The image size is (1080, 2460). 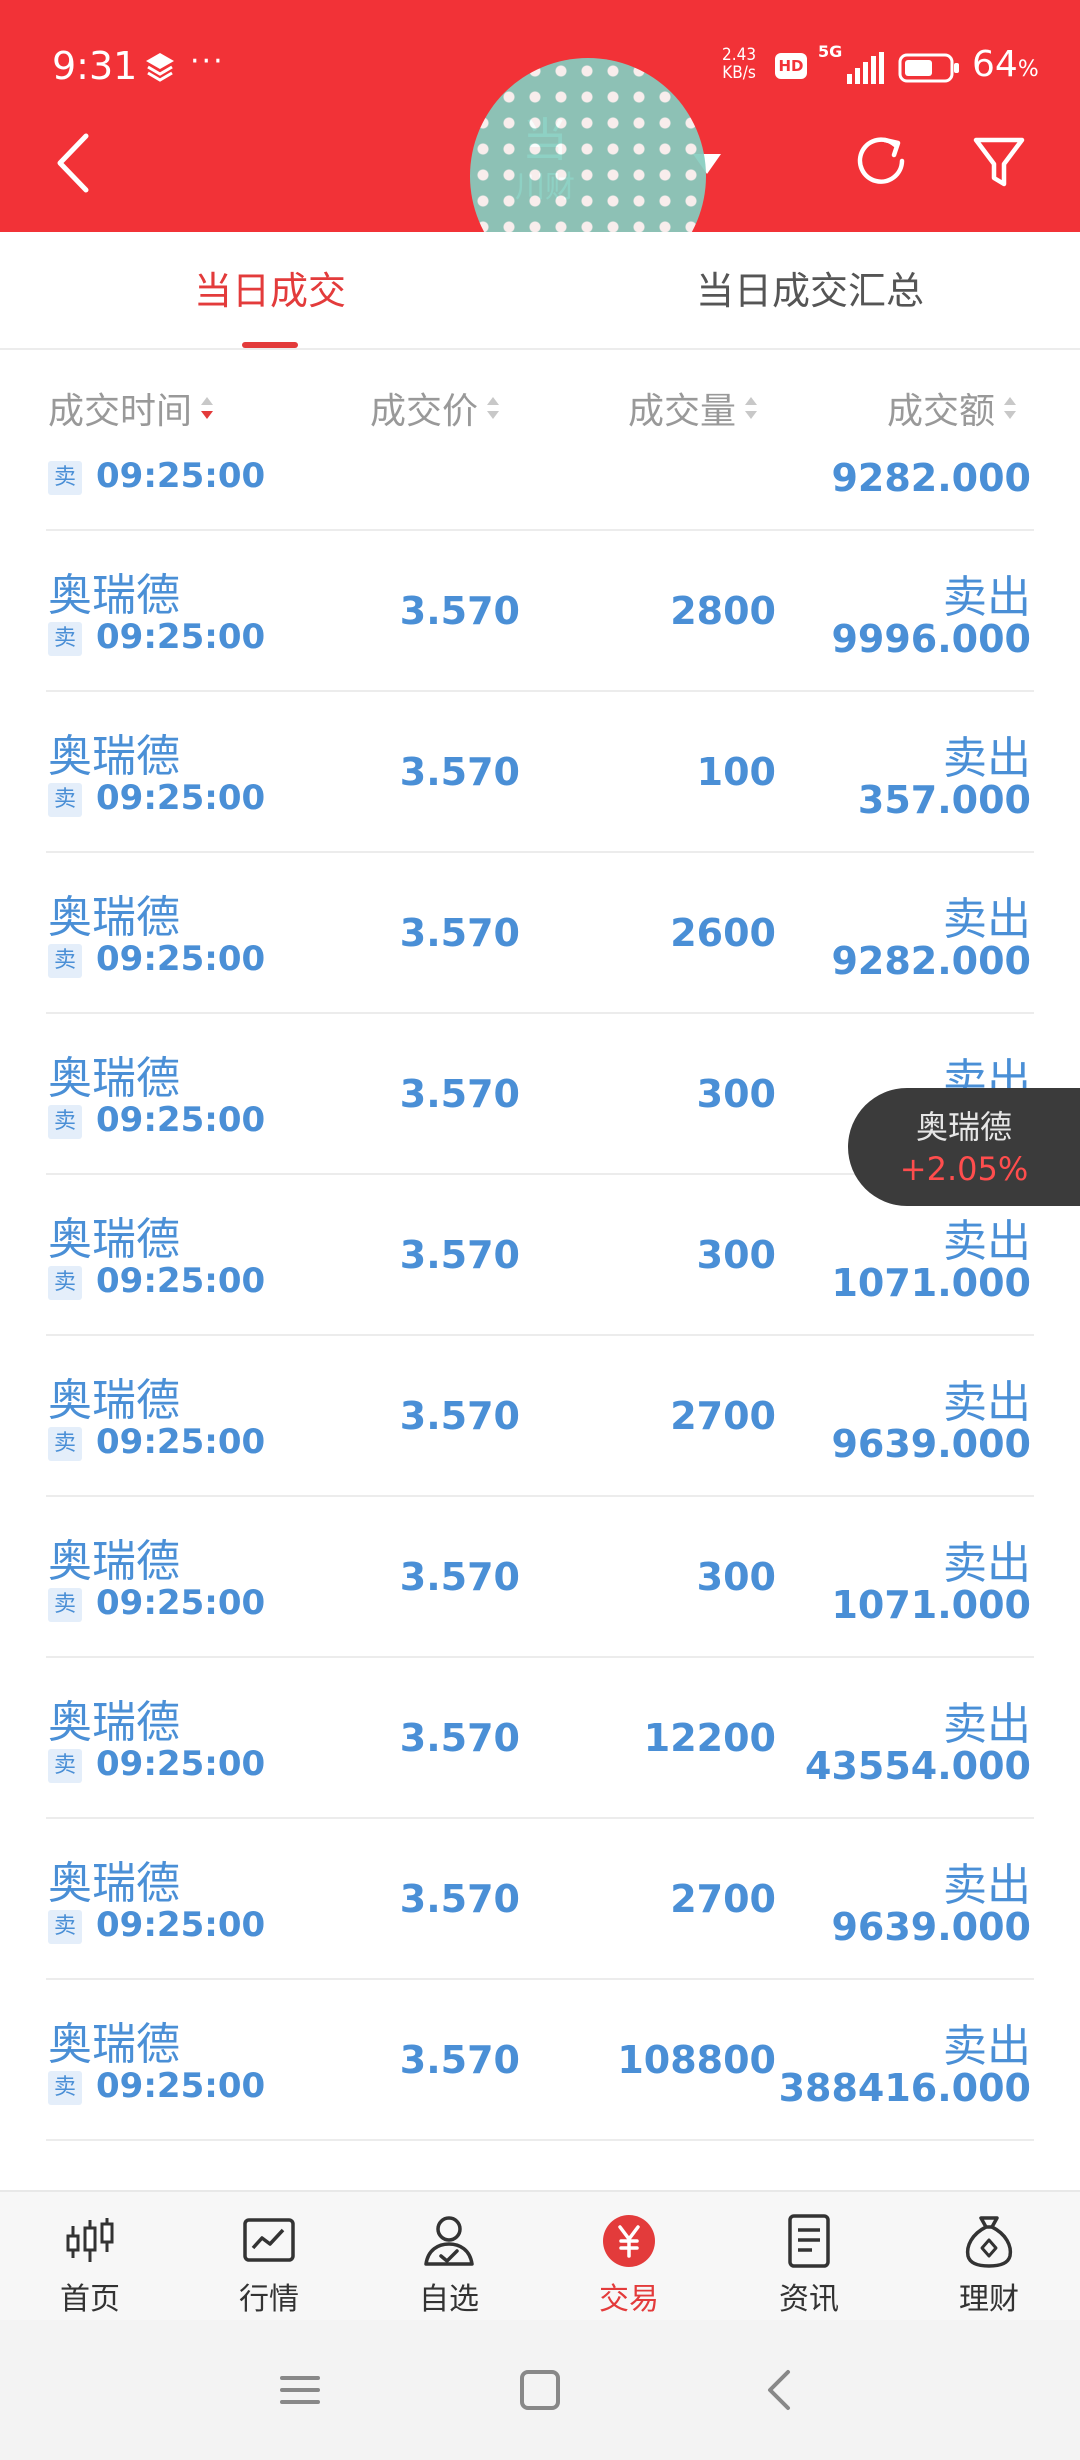 I want to click on nav-wealth: 理财, so click(x=989, y=2265).